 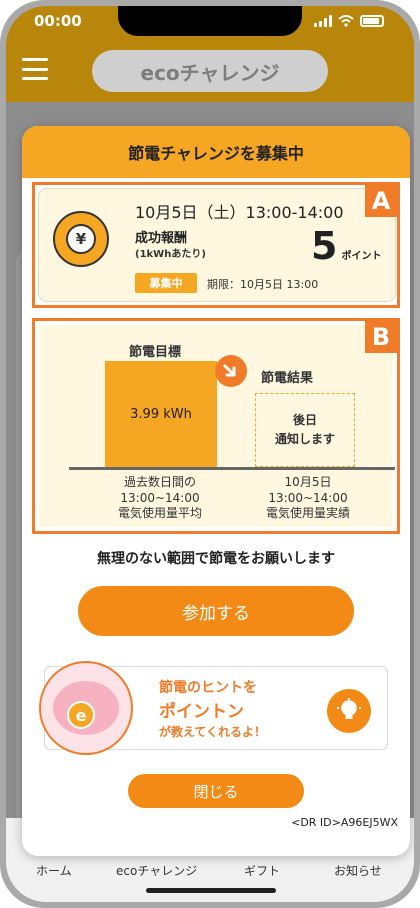 I want to click on nav-item-home: ホーム, so click(x=54, y=870).